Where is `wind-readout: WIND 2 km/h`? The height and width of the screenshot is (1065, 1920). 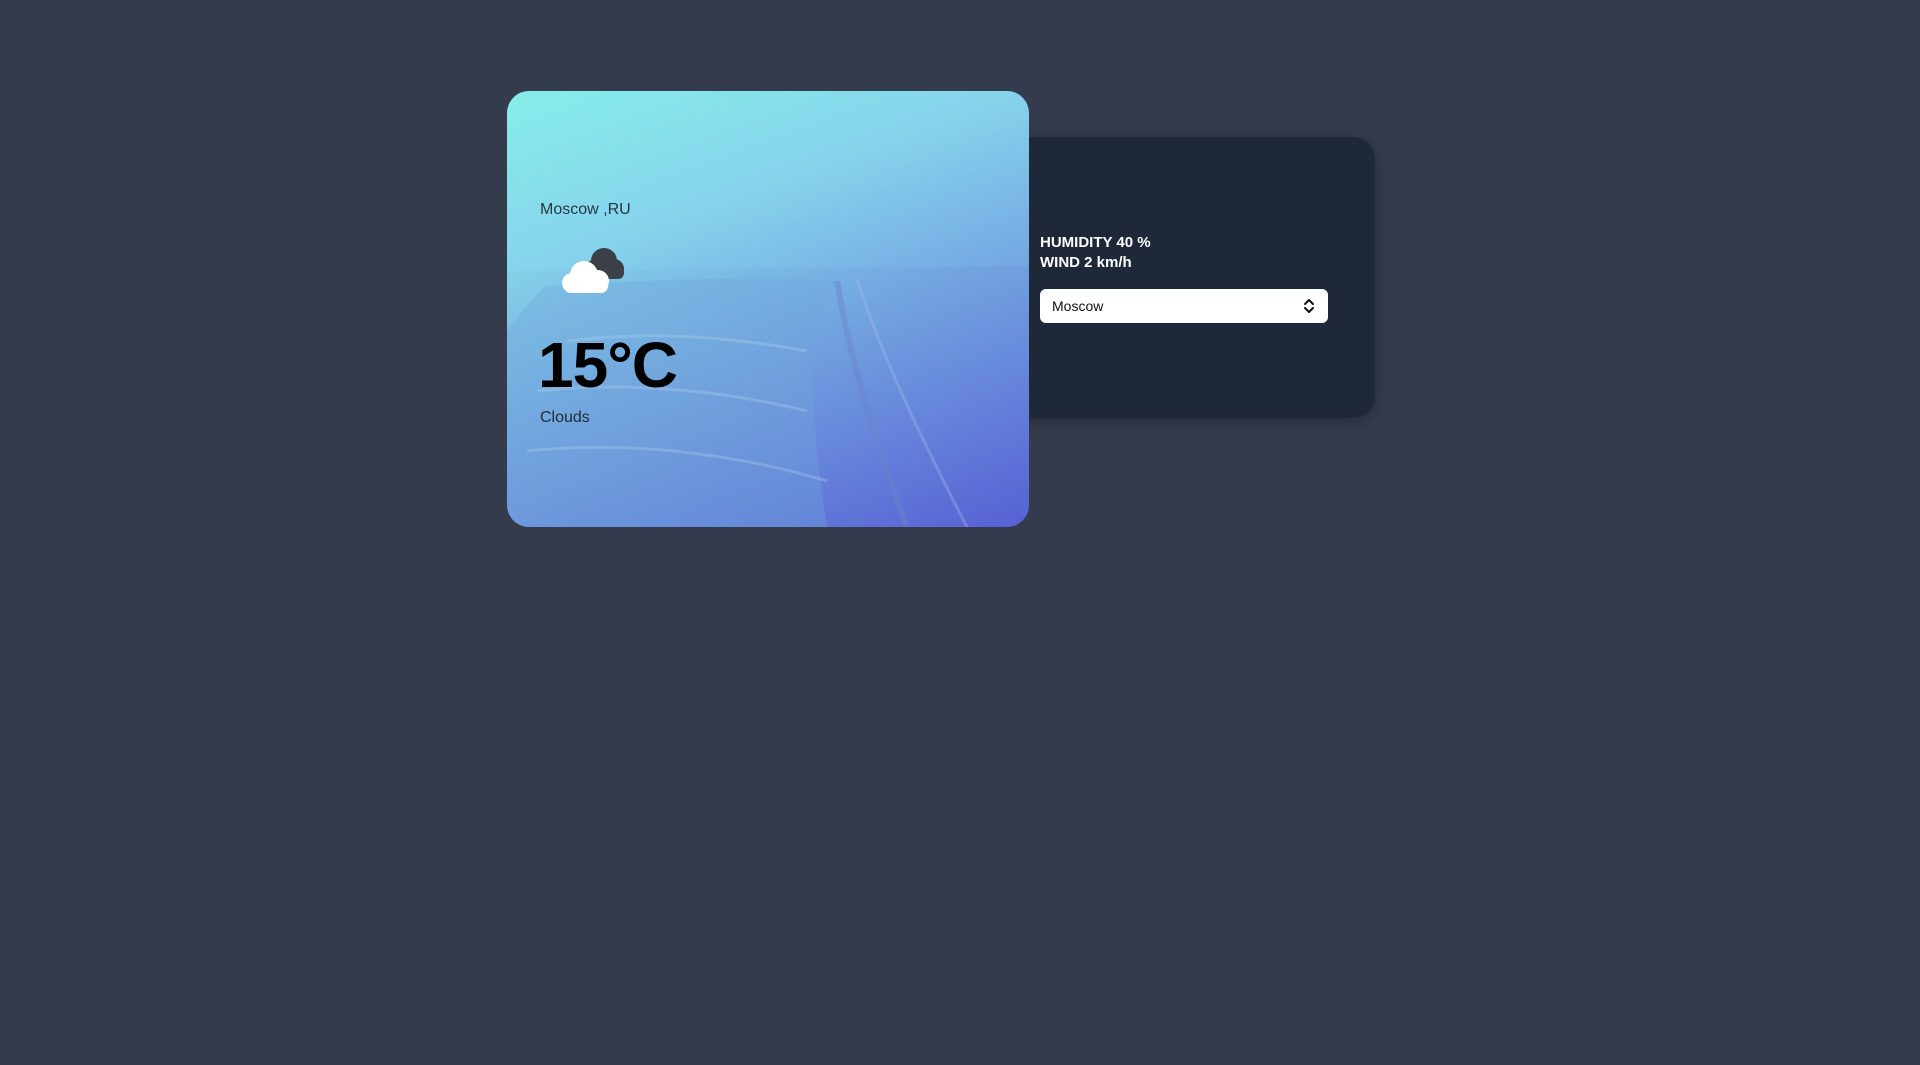
wind-readout: WIND 2 km/h is located at coordinates (1086, 262).